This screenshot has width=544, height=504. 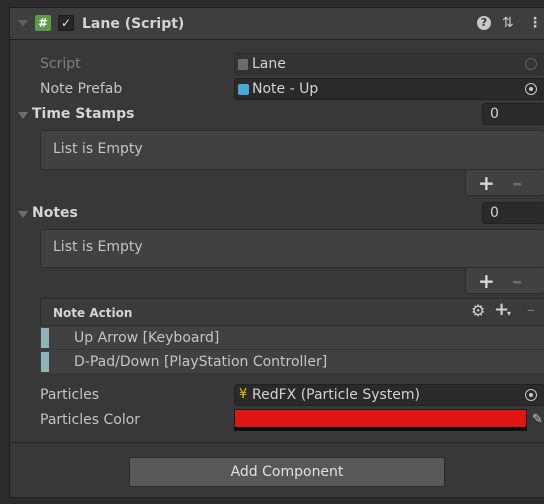 I want to click on notes-count: 0, so click(x=494, y=213).